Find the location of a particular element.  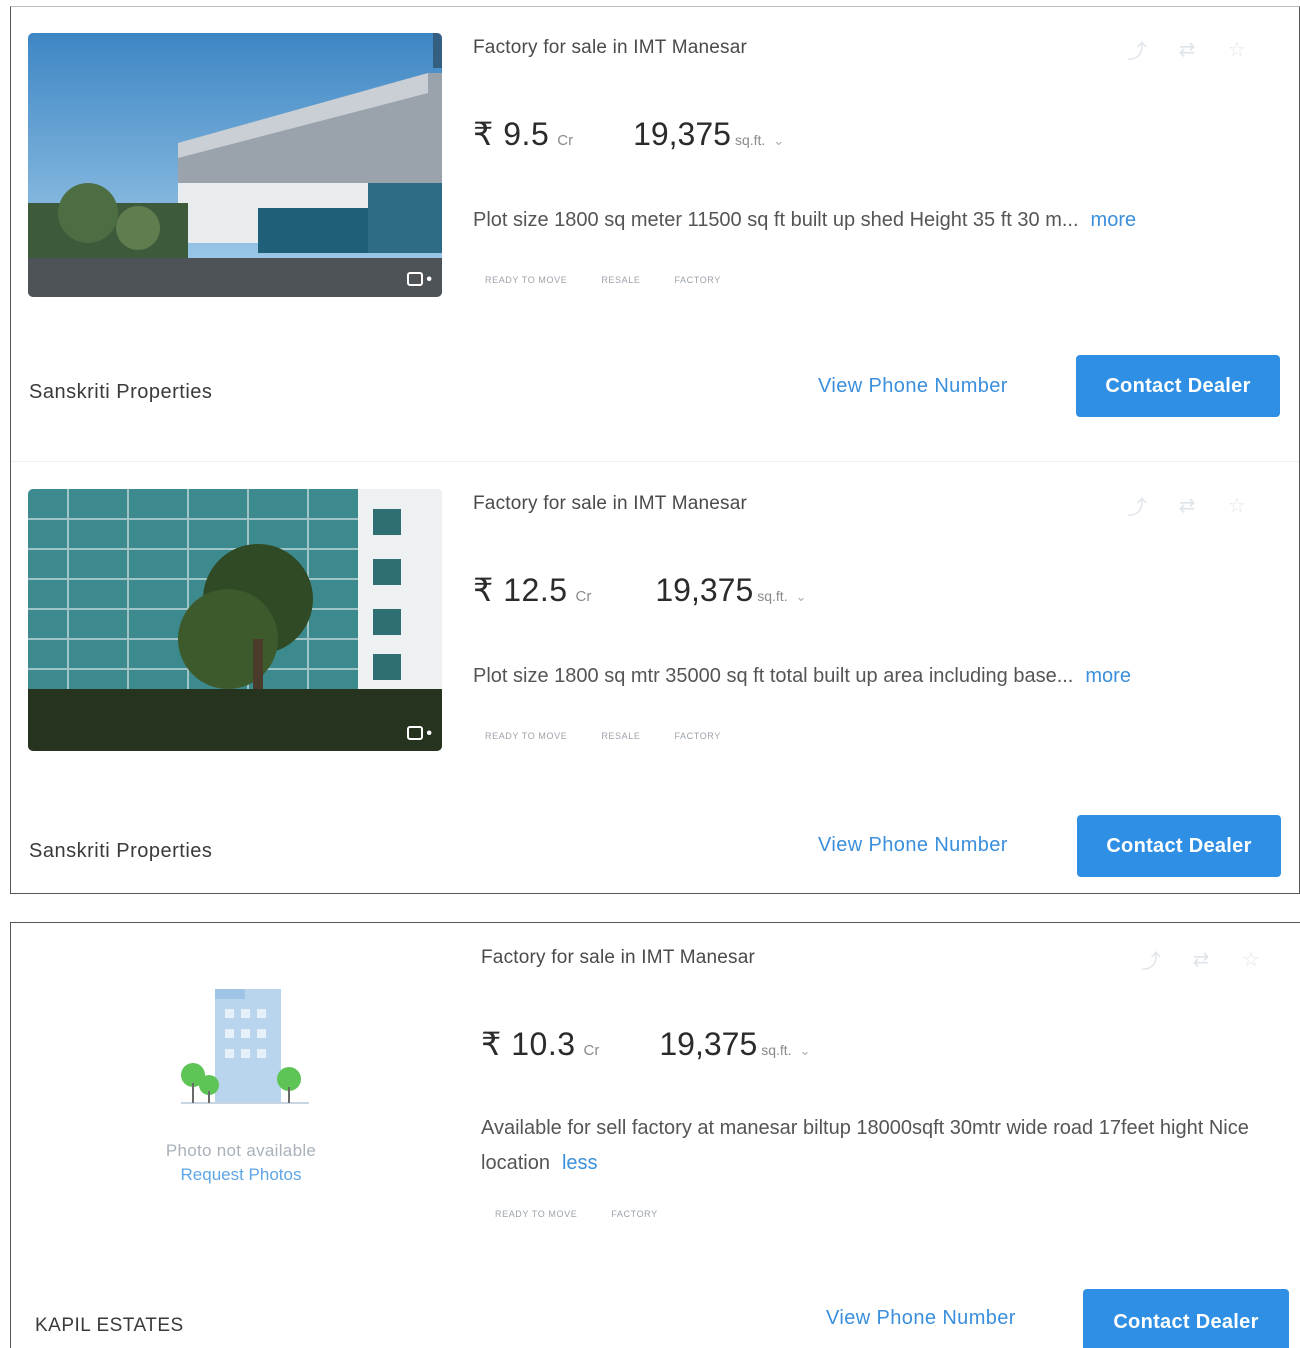

price-row: ₹ 12.5 Cr 19,375 sq.ft. ⌄ is located at coordinates (640, 590).